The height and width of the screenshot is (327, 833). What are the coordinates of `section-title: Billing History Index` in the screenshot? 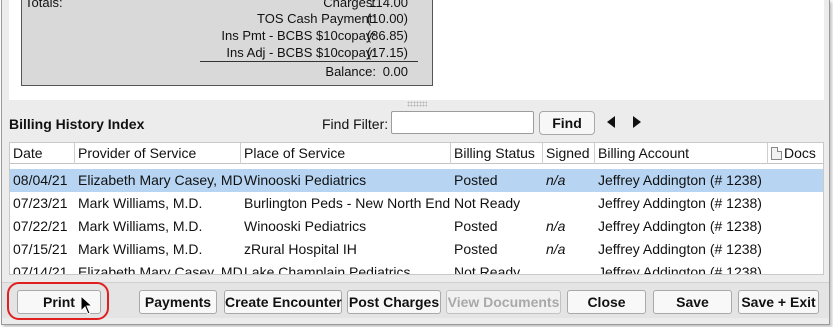 It's located at (77, 124).